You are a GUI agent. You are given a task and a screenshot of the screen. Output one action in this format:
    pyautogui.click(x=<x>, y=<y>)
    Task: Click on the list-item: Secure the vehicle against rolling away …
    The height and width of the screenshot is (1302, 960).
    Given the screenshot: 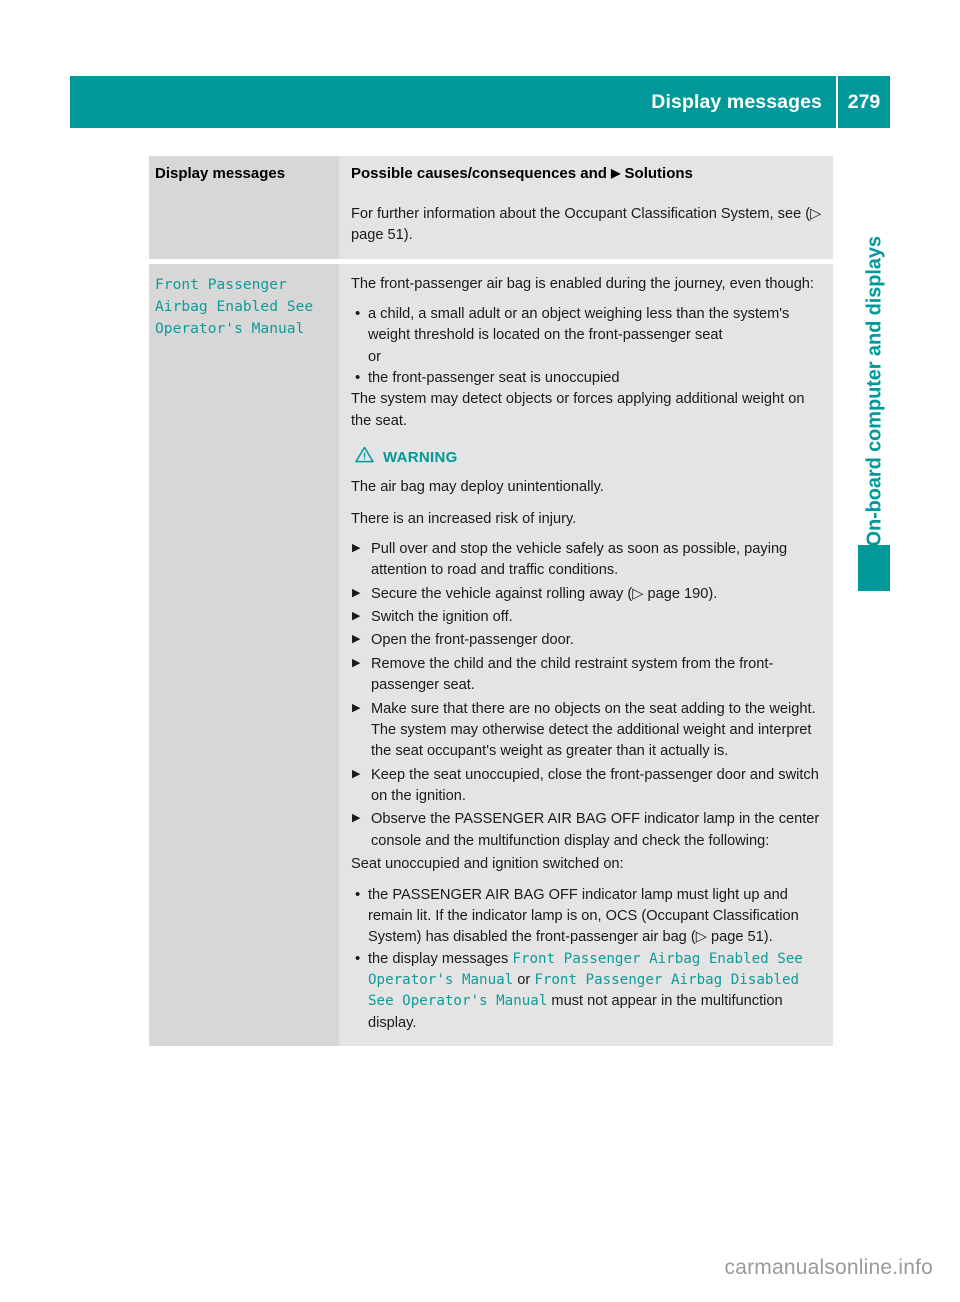 What is the action you would take?
    pyautogui.click(x=588, y=594)
    